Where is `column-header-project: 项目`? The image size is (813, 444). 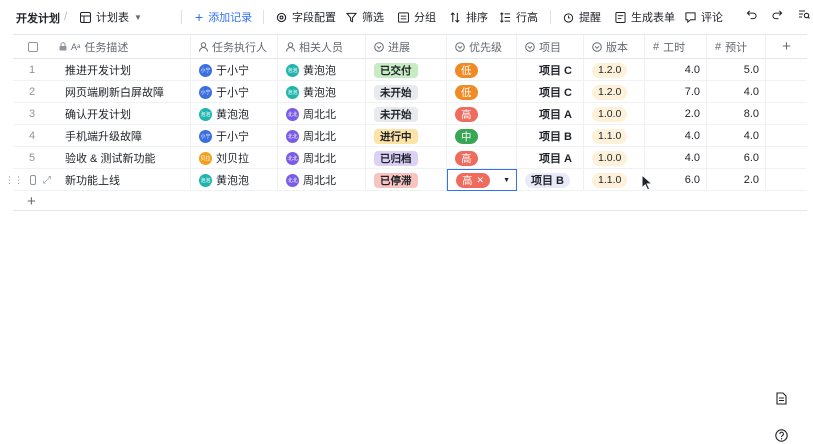
column-header-project: 项目 is located at coordinates (550, 47).